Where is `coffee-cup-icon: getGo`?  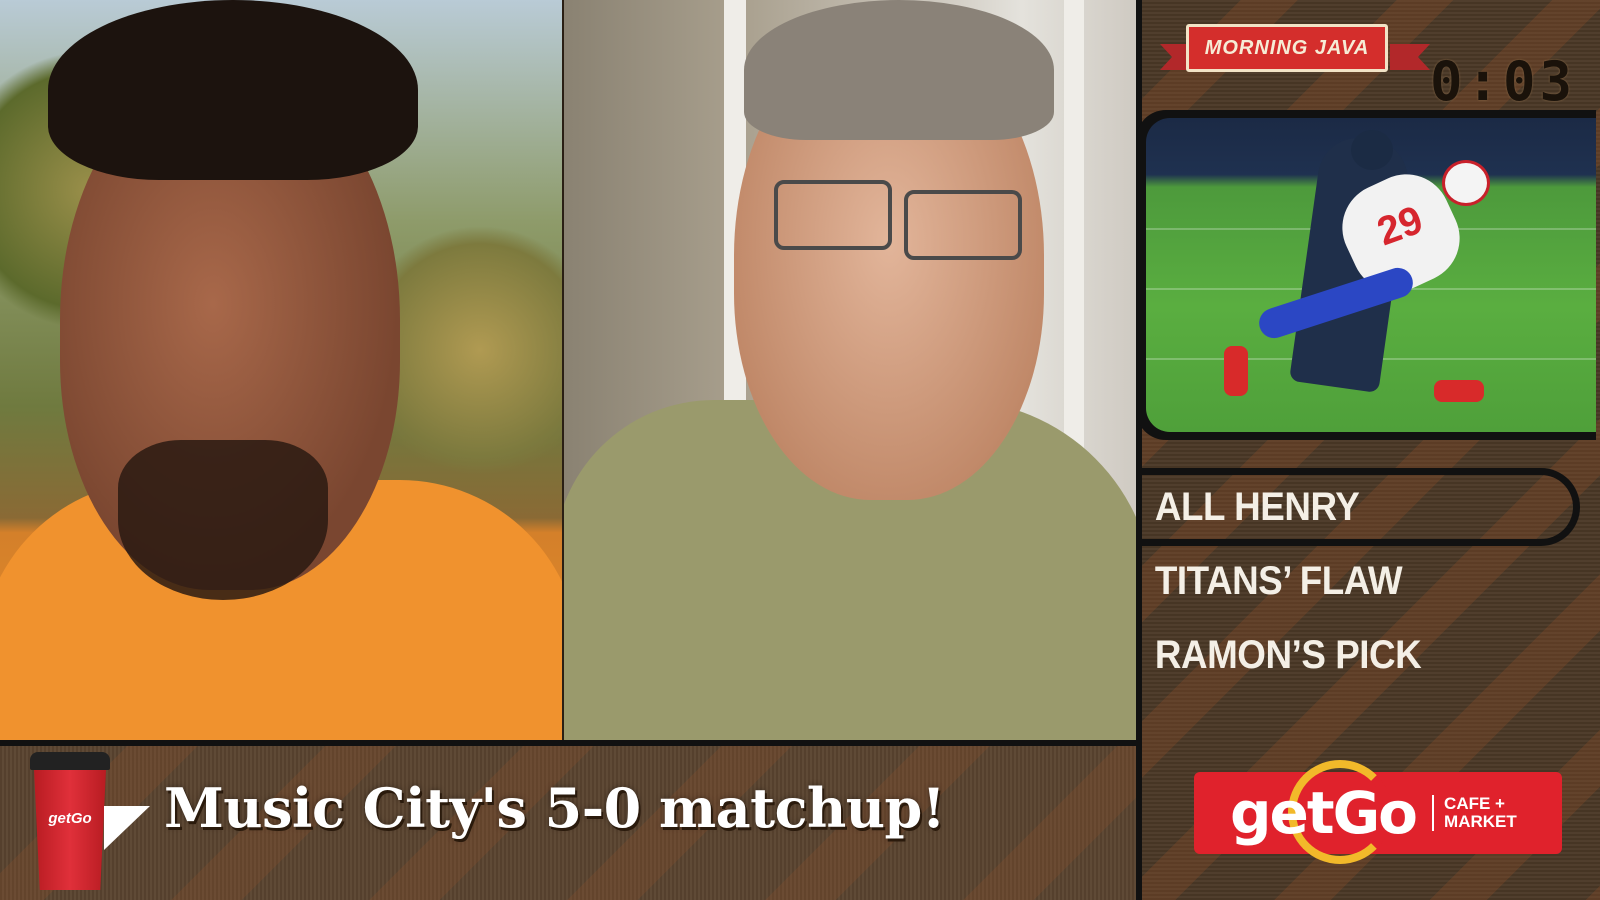
coffee-cup-icon: getGo is located at coordinates (70, 822).